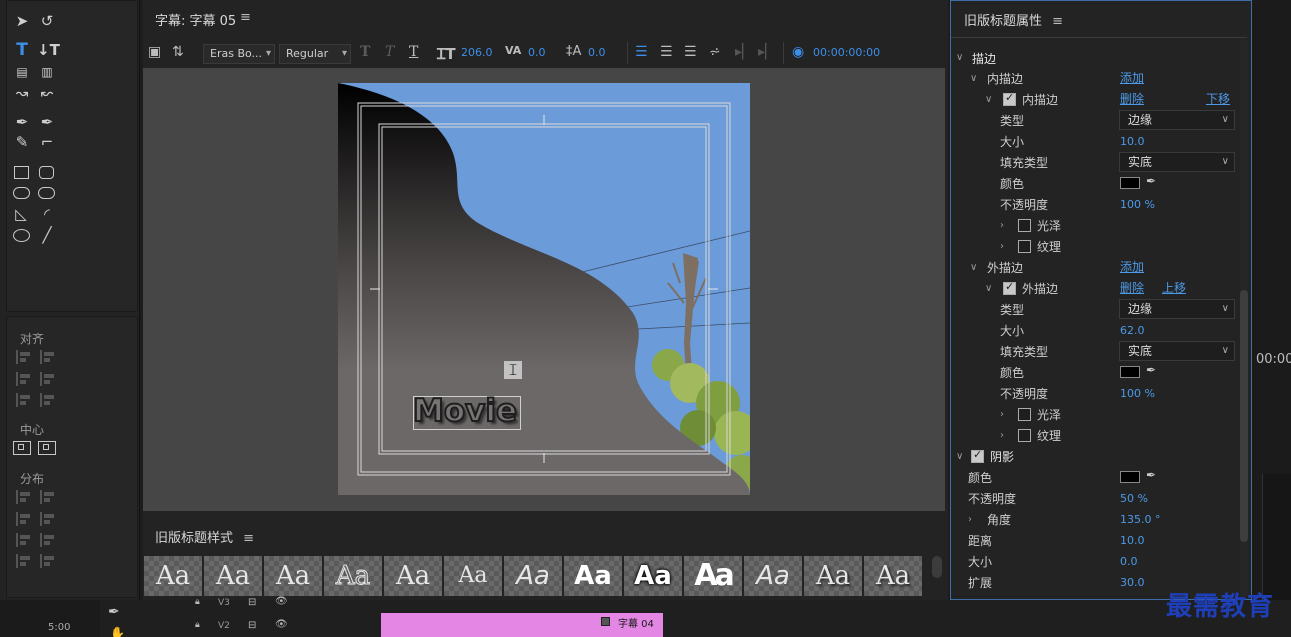 The image size is (1291, 637). I want to click on pen-tool-icon: ✒, so click(22, 122).